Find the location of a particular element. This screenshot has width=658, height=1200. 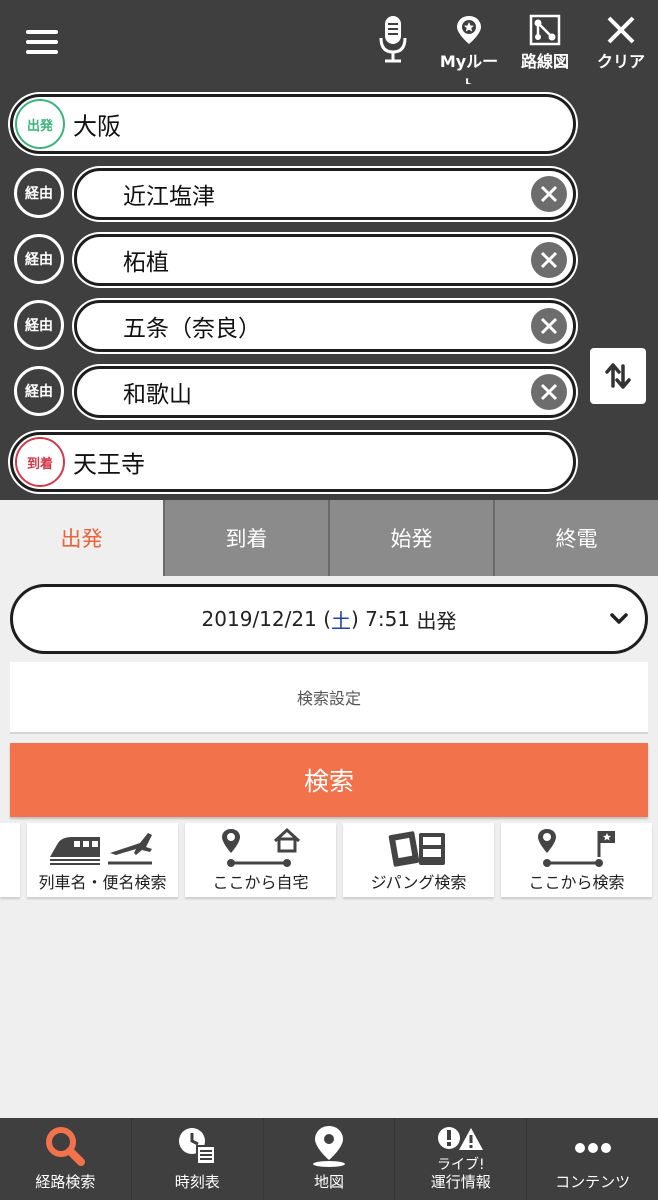

ticket-icon is located at coordinates (416, 849).